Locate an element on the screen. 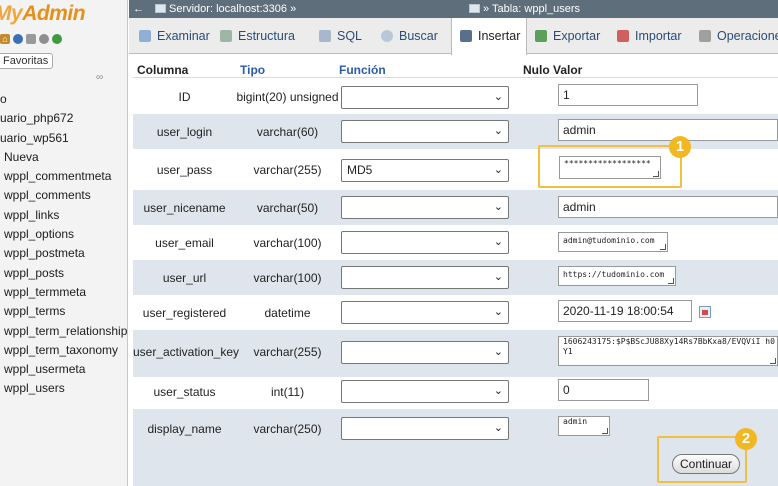 The width and height of the screenshot is (778, 486). column-name: user_email is located at coordinates (184, 243).